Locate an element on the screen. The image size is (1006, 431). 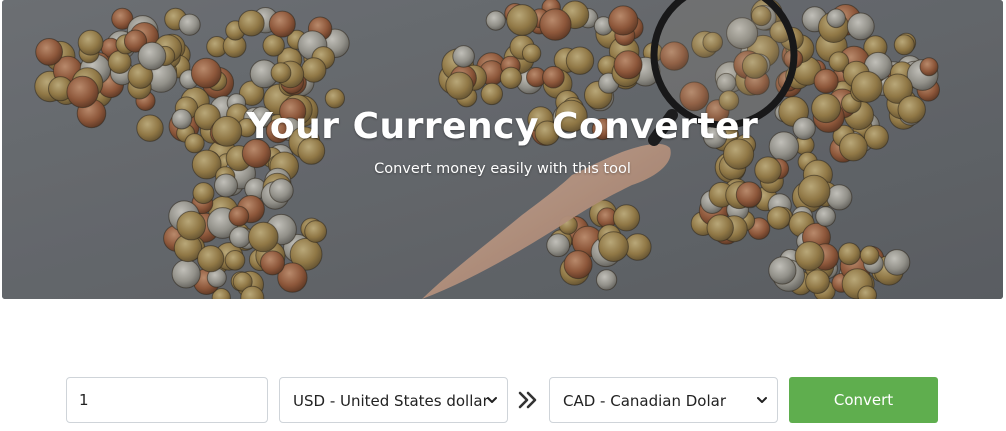
to-currency-select: CAD - Canadian Dolar is located at coordinates (663, 400).